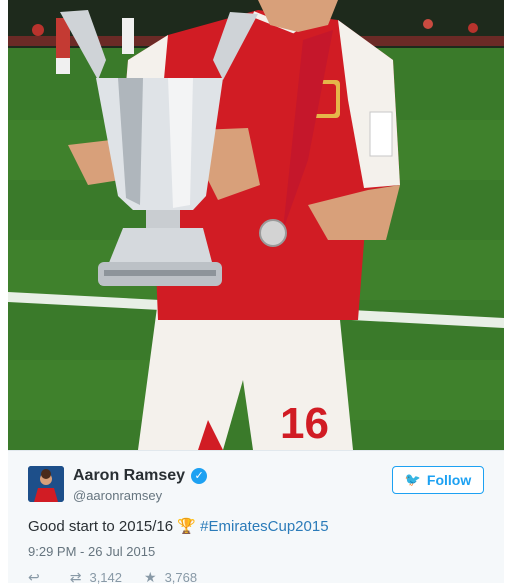 Image resolution: width=506 pixels, height=586 pixels. Describe the element at coordinates (186, 526) in the screenshot. I see `trophy-emoji-icon: 🏆` at that location.